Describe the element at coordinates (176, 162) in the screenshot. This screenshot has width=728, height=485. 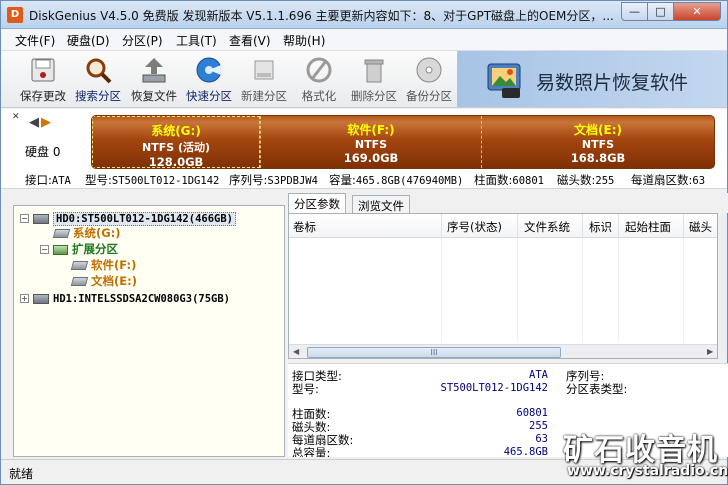
I see `partition-size: 128.0GB` at that location.